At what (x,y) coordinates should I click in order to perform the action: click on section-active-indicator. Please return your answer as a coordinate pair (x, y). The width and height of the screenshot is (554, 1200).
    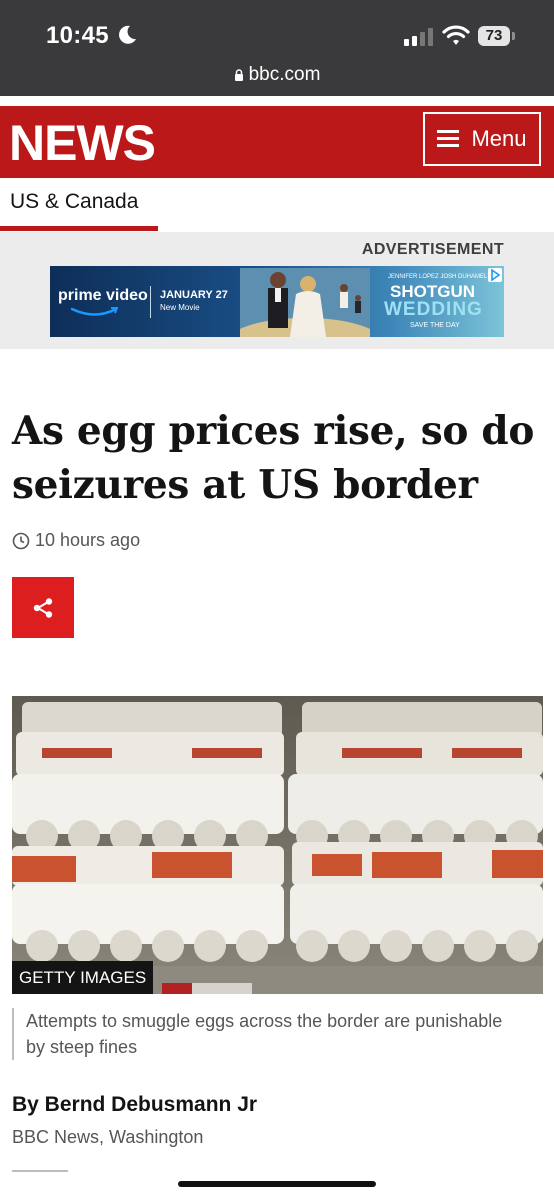
    Looking at the image, I should click on (79, 228).